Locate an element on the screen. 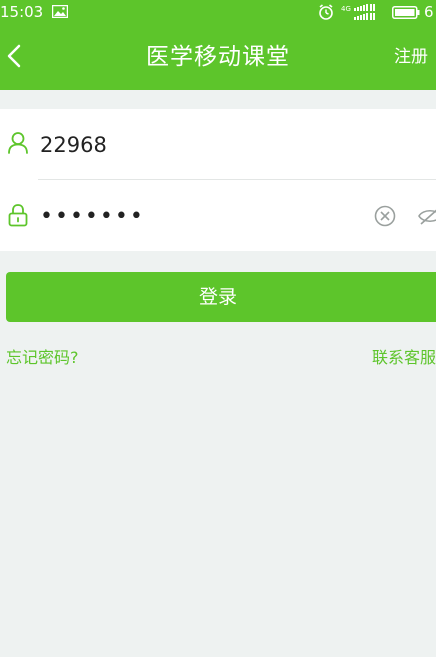 The height and width of the screenshot is (657, 436). lock-icon is located at coordinates (18, 215).